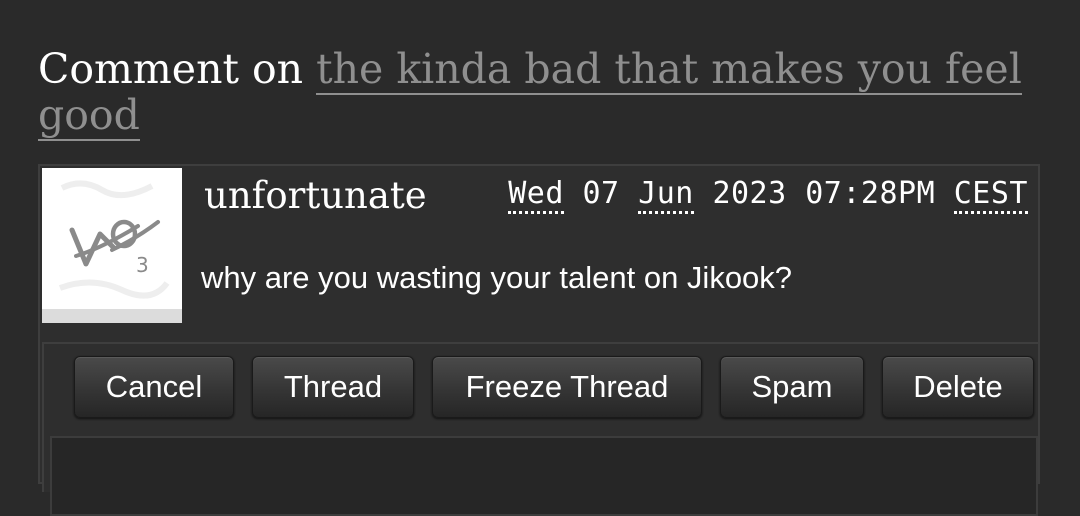 The width and height of the screenshot is (1080, 516). I want to click on date-day: 07, so click(601, 193).